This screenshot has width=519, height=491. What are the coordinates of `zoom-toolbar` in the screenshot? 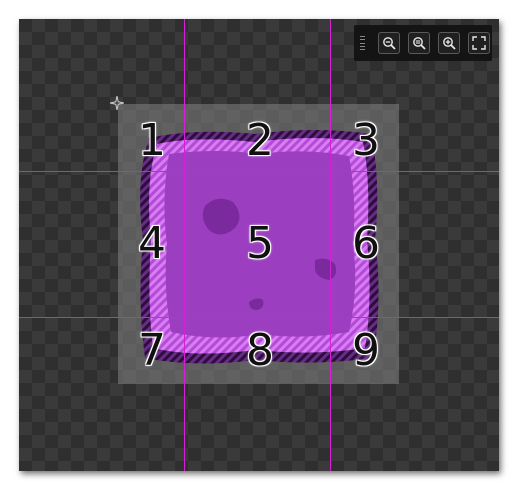 It's located at (423, 43).